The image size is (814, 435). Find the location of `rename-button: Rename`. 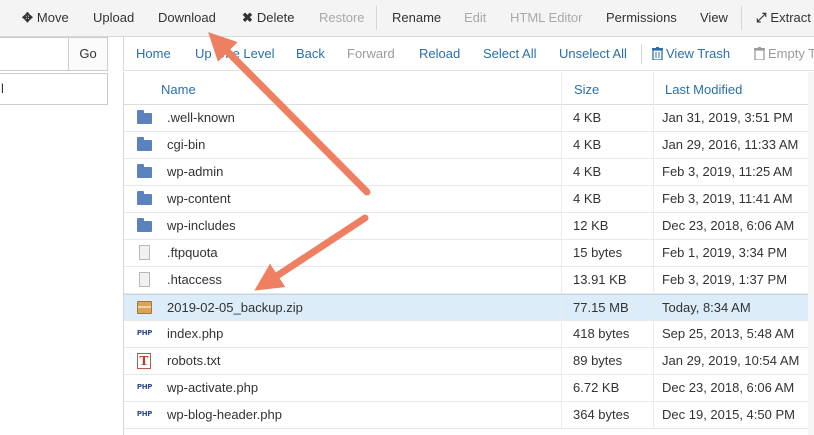

rename-button: Rename is located at coordinates (416, 18).